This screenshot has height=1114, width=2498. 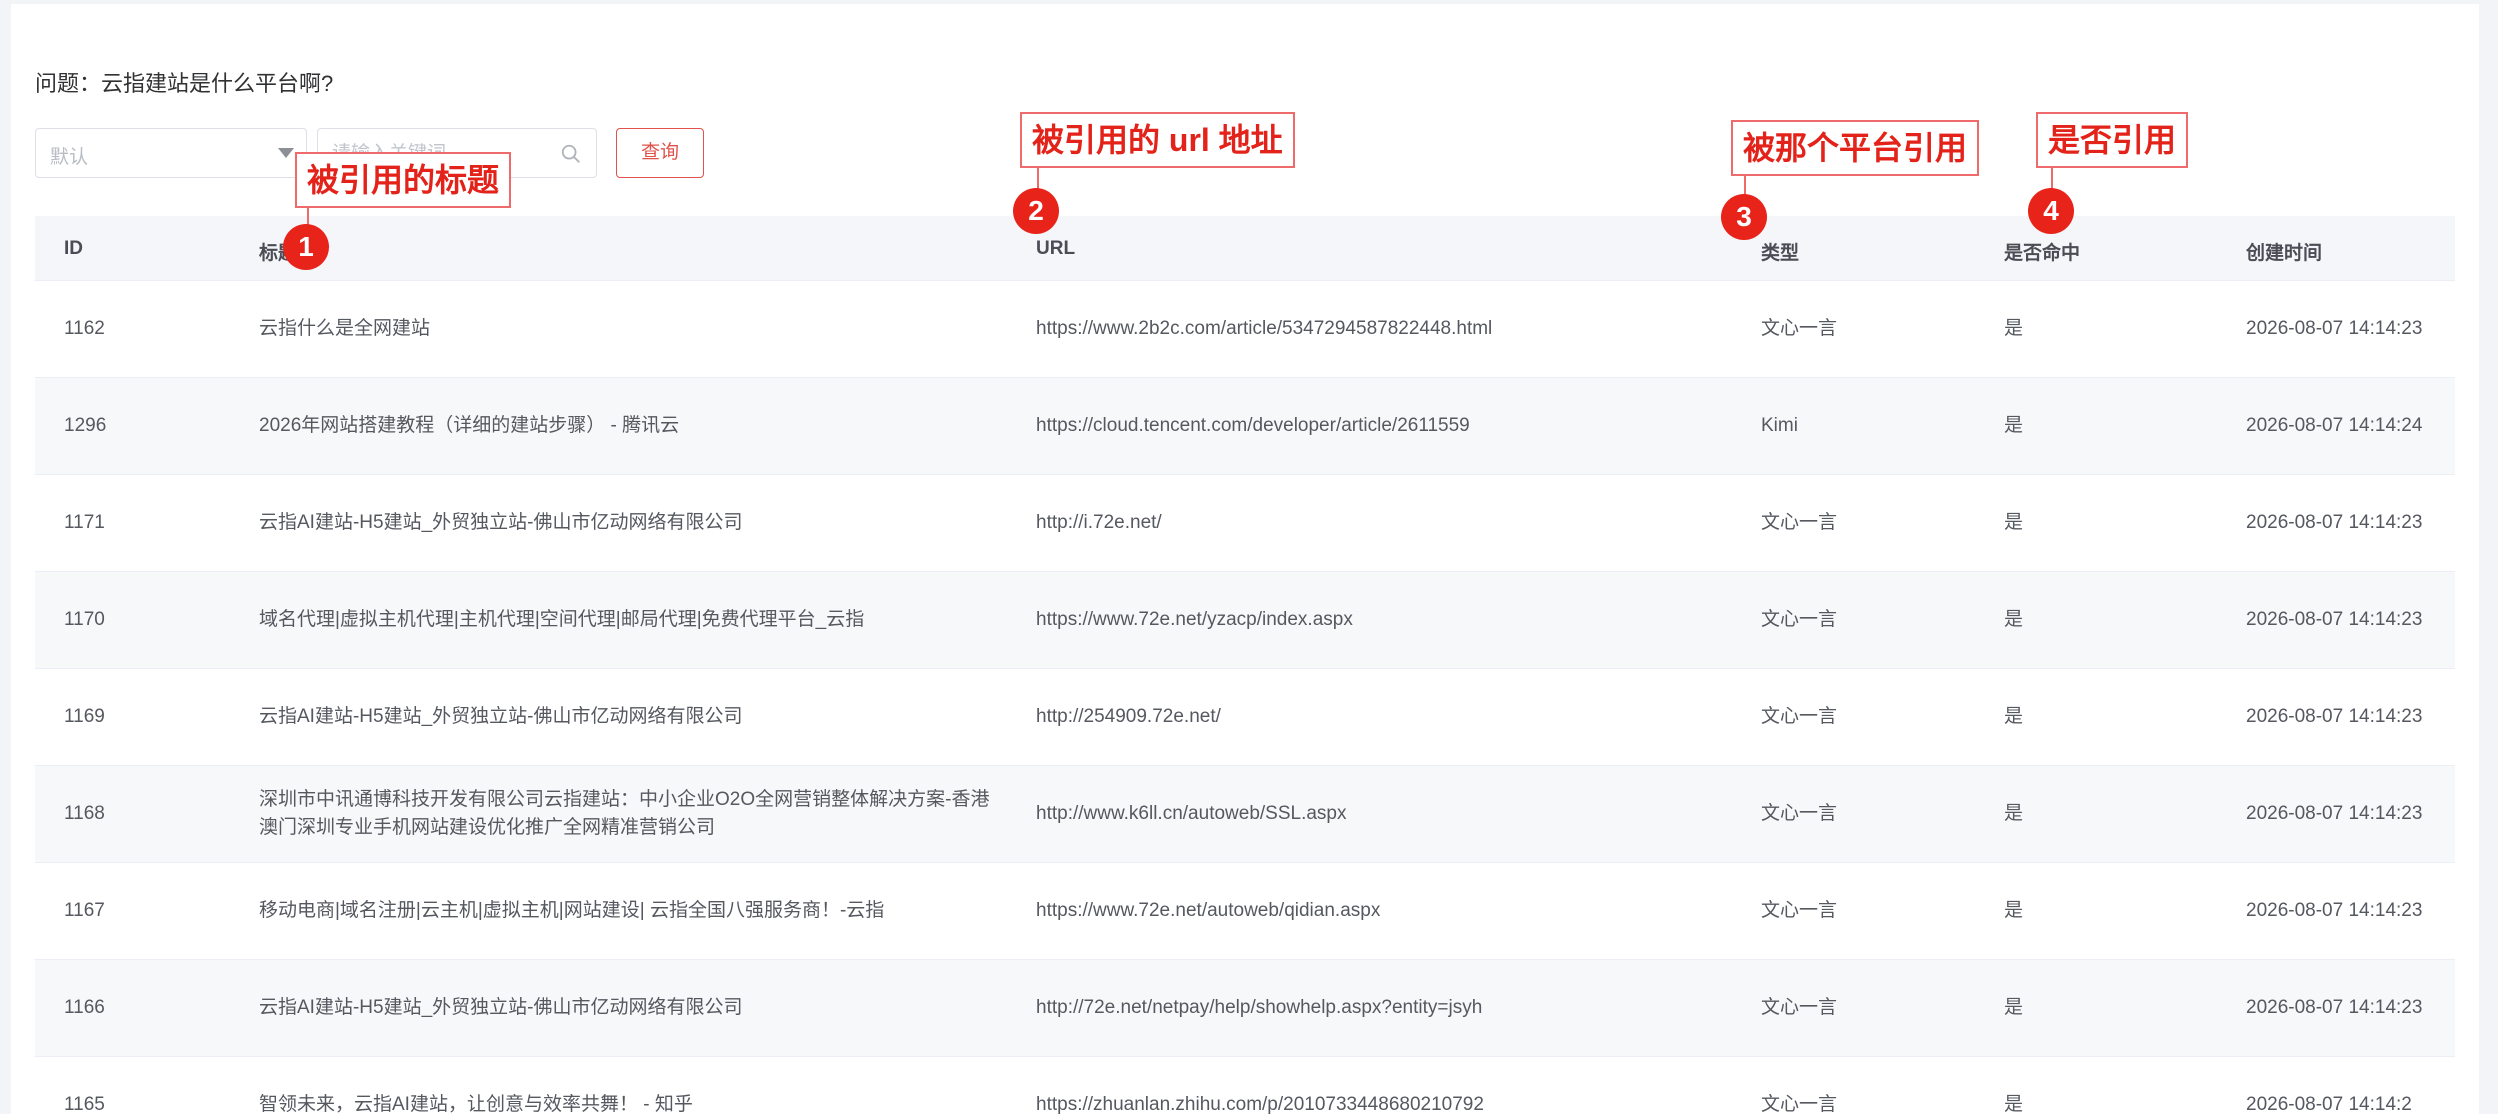 What do you see at coordinates (84, 522) in the screenshot?
I see `cell-id: 1171` at bounding box center [84, 522].